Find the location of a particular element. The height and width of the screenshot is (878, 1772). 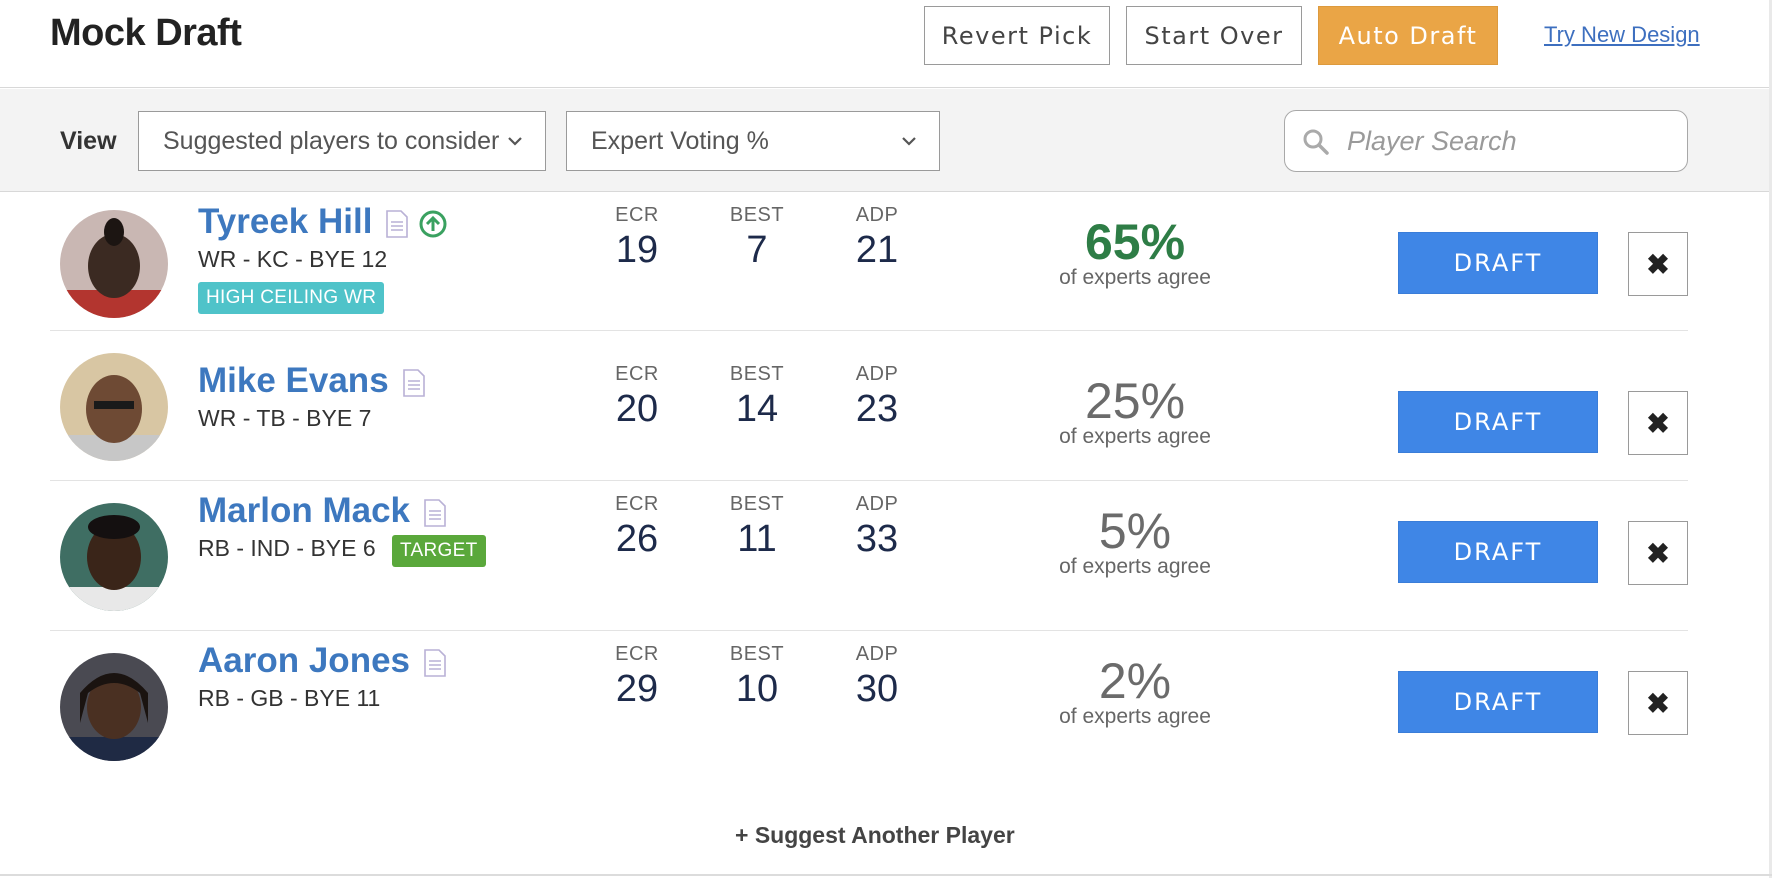

revert-pick-button: Revert Pick is located at coordinates (1017, 35).